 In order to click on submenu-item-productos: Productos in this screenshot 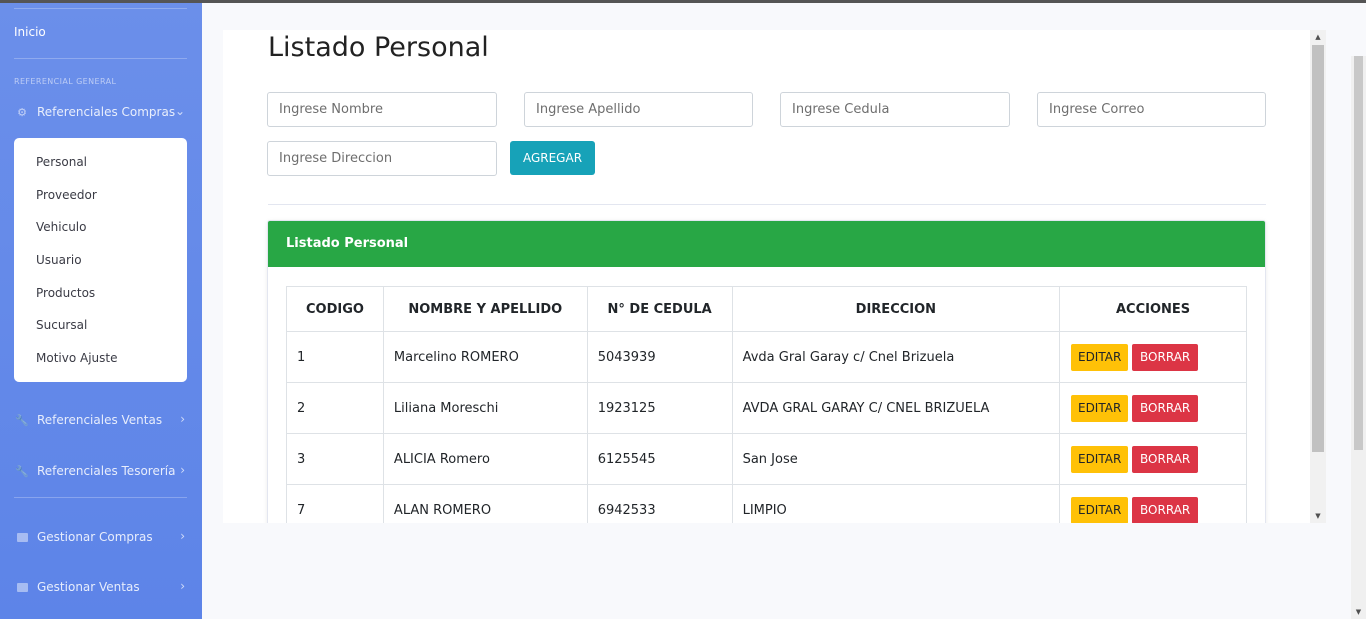, I will do `click(100, 293)`.